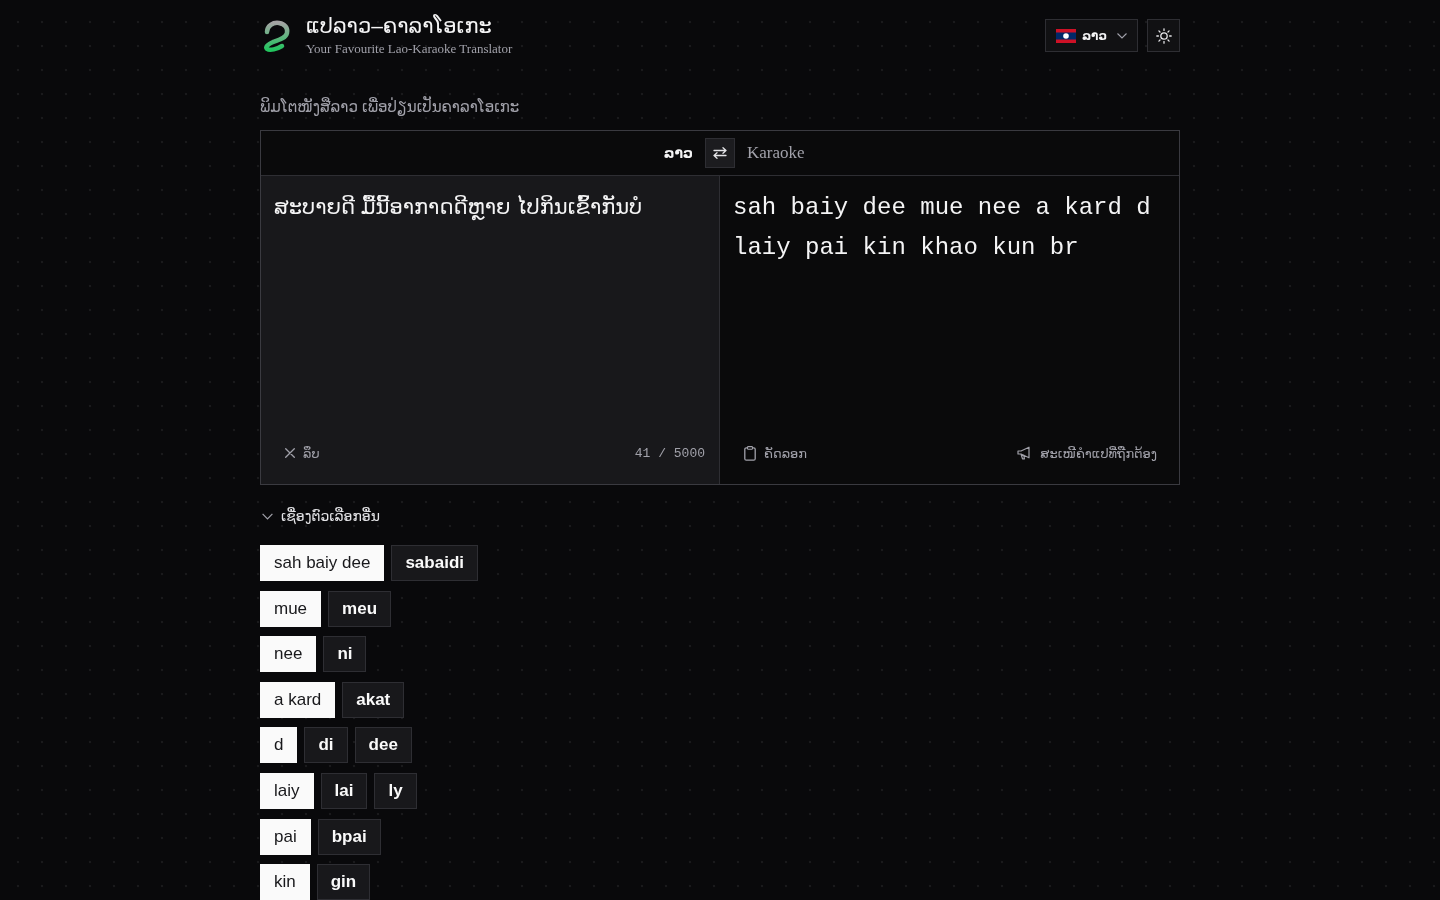 The height and width of the screenshot is (900, 1440). What do you see at coordinates (1122, 35) in the screenshot?
I see `caret-icon` at bounding box center [1122, 35].